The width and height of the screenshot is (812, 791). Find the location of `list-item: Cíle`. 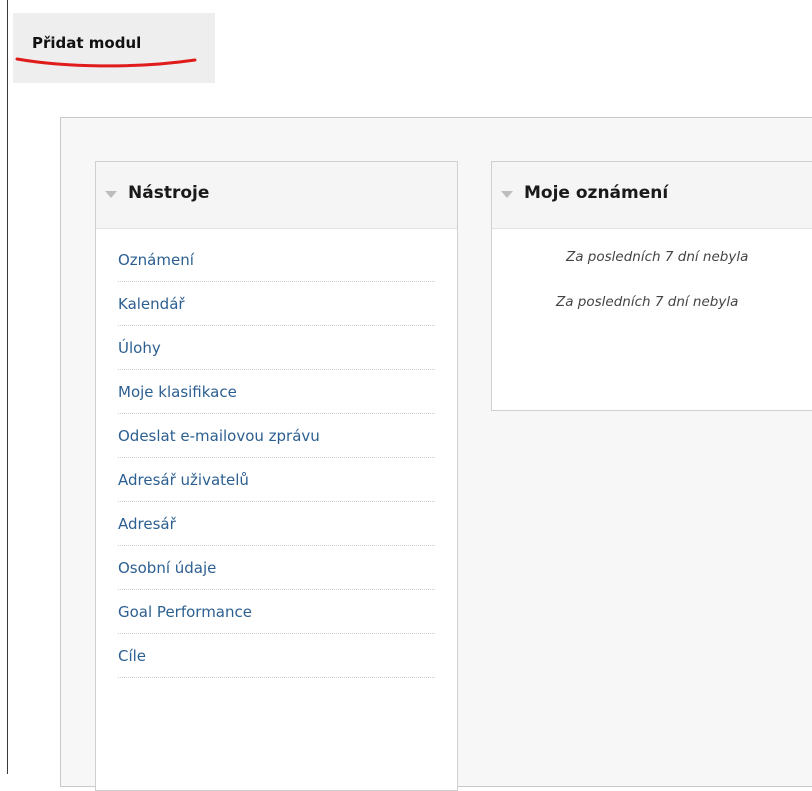

list-item: Cíle is located at coordinates (276, 656).